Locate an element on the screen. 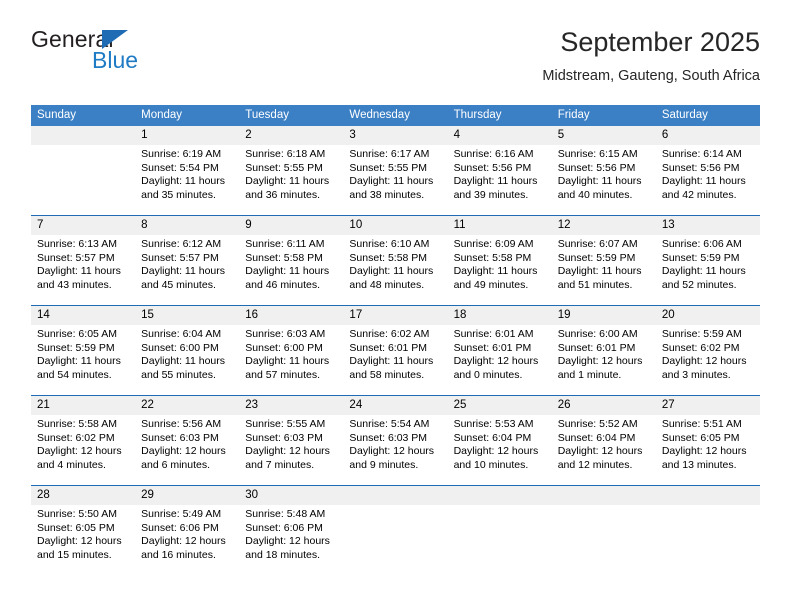 Image resolution: width=792 pixels, height=612 pixels. day-number: 8 is located at coordinates (187, 225).